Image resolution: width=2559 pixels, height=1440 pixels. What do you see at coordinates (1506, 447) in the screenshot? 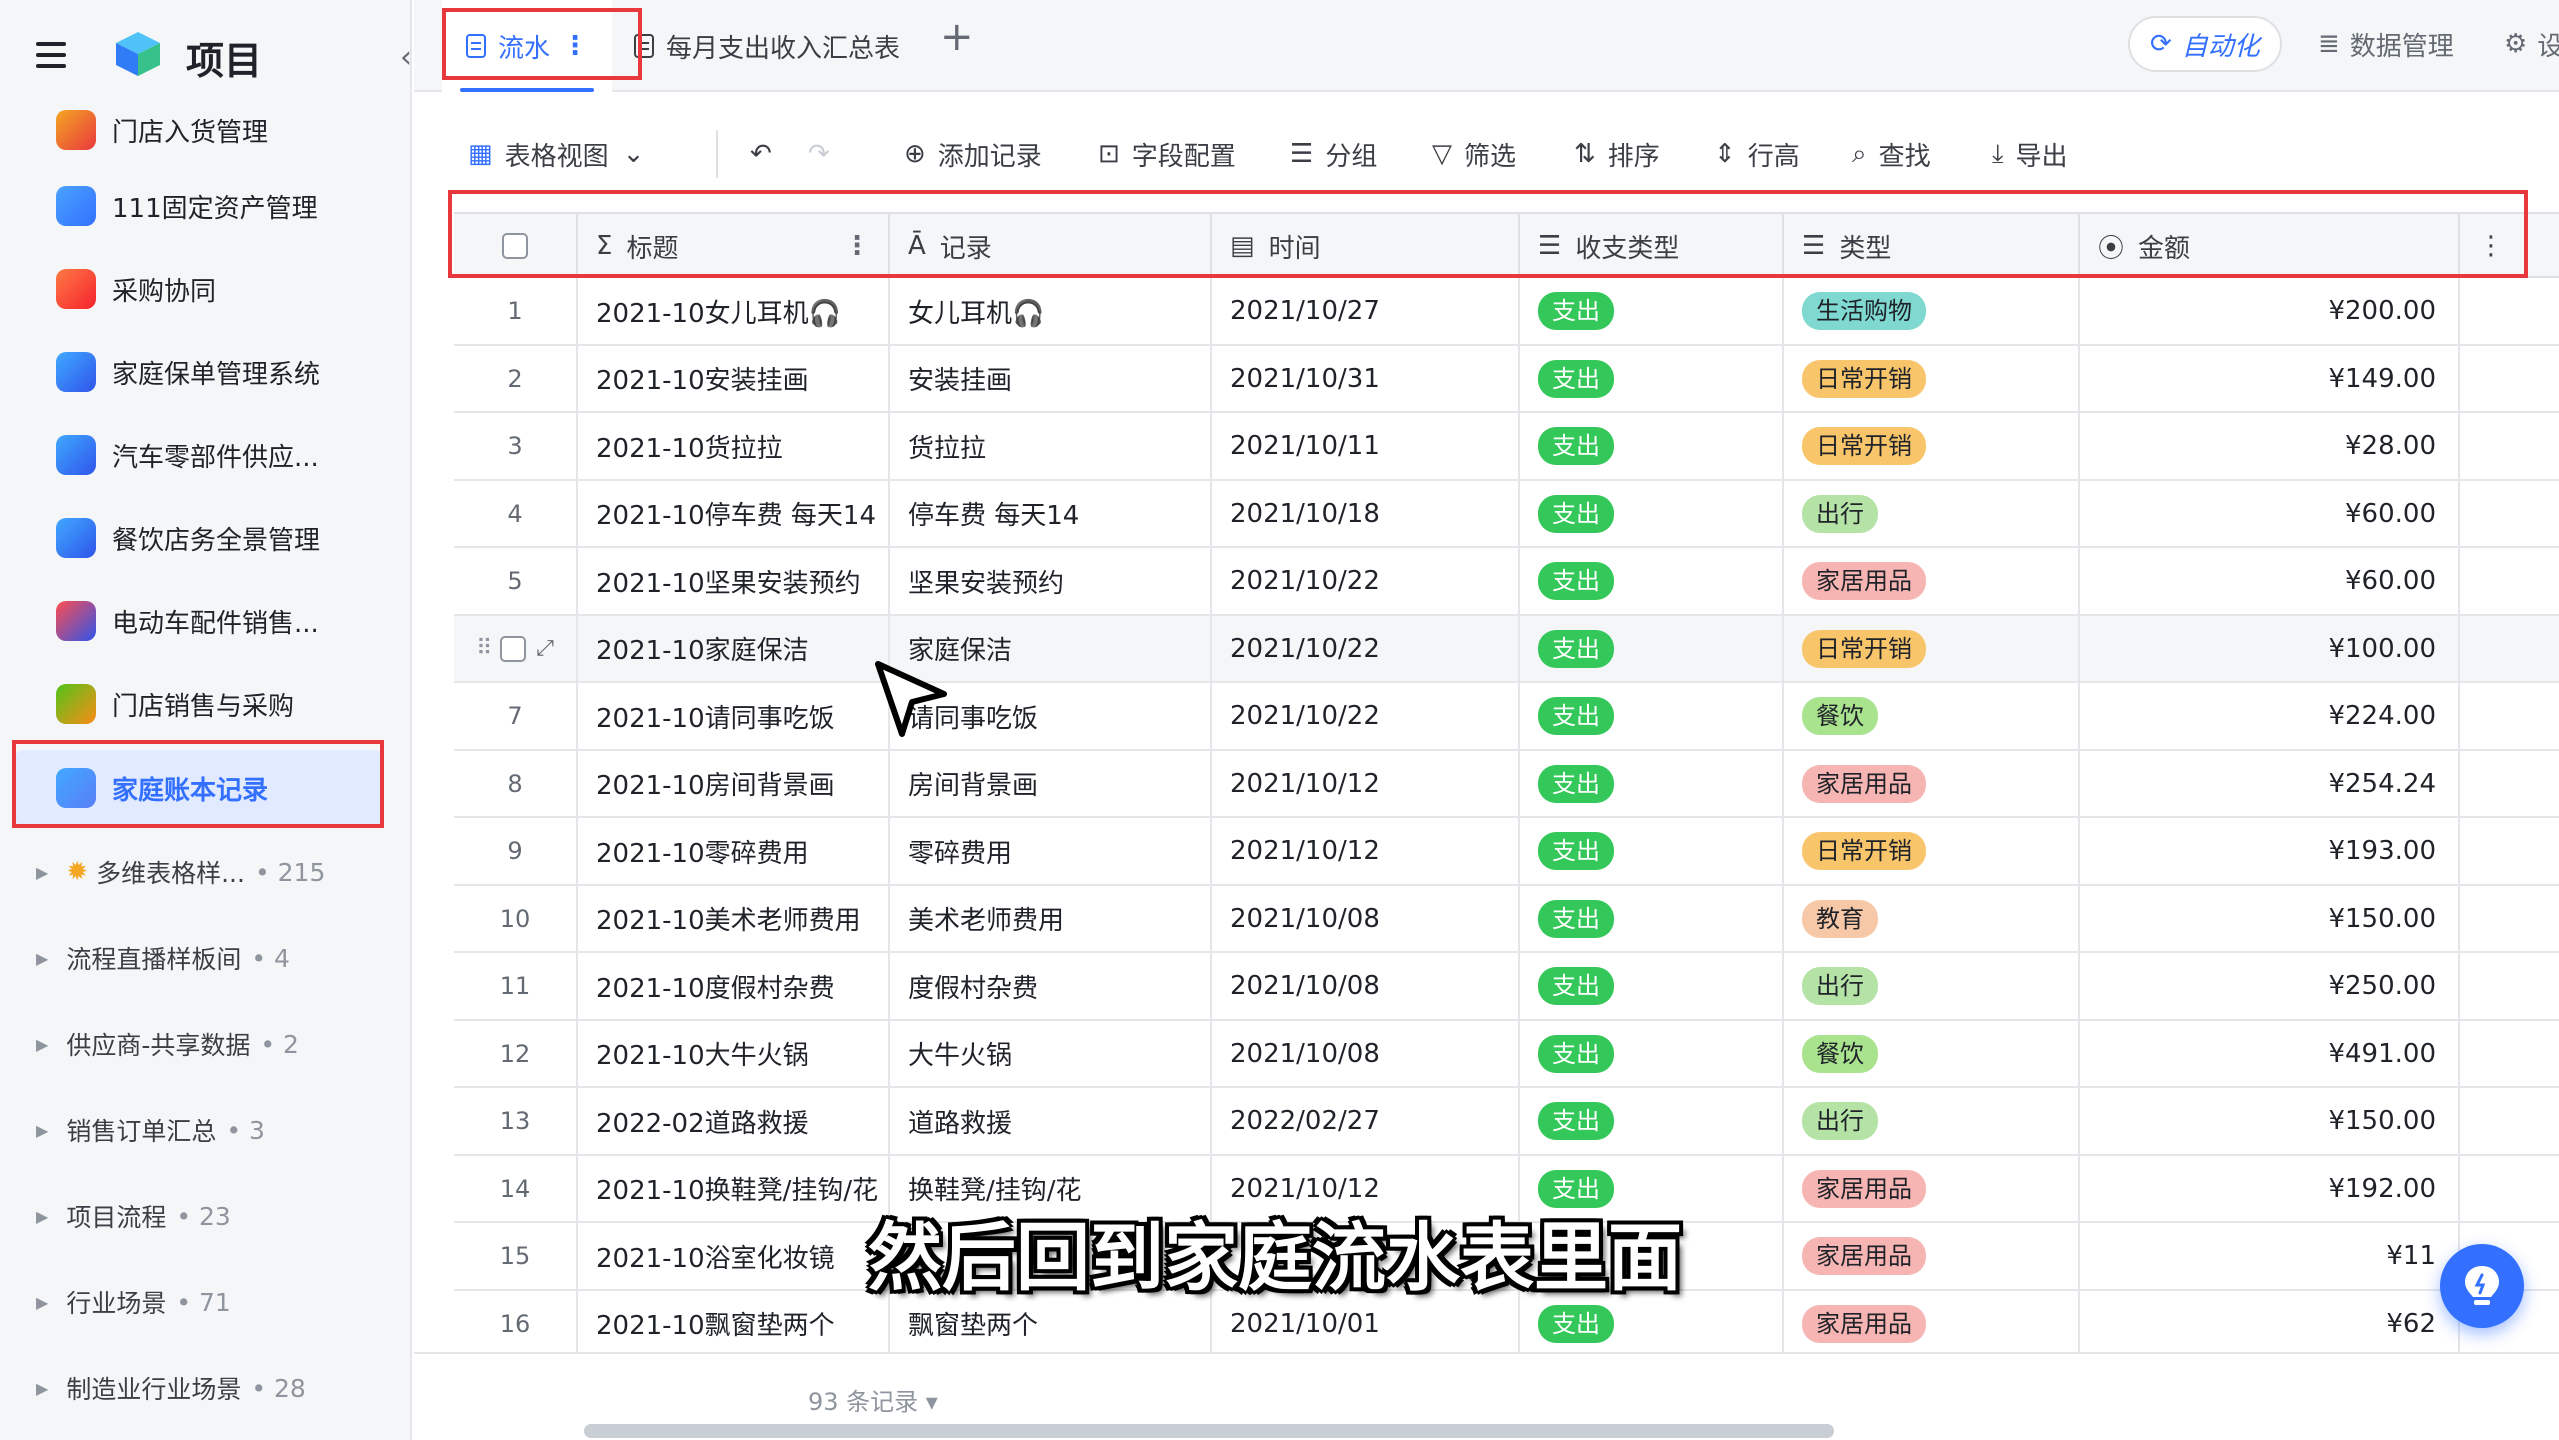
I see `table-row: 3 2021-10货拉拉 货拉拉 2021/10/11 支出 日常开销 ¥28.00` at bounding box center [1506, 447].